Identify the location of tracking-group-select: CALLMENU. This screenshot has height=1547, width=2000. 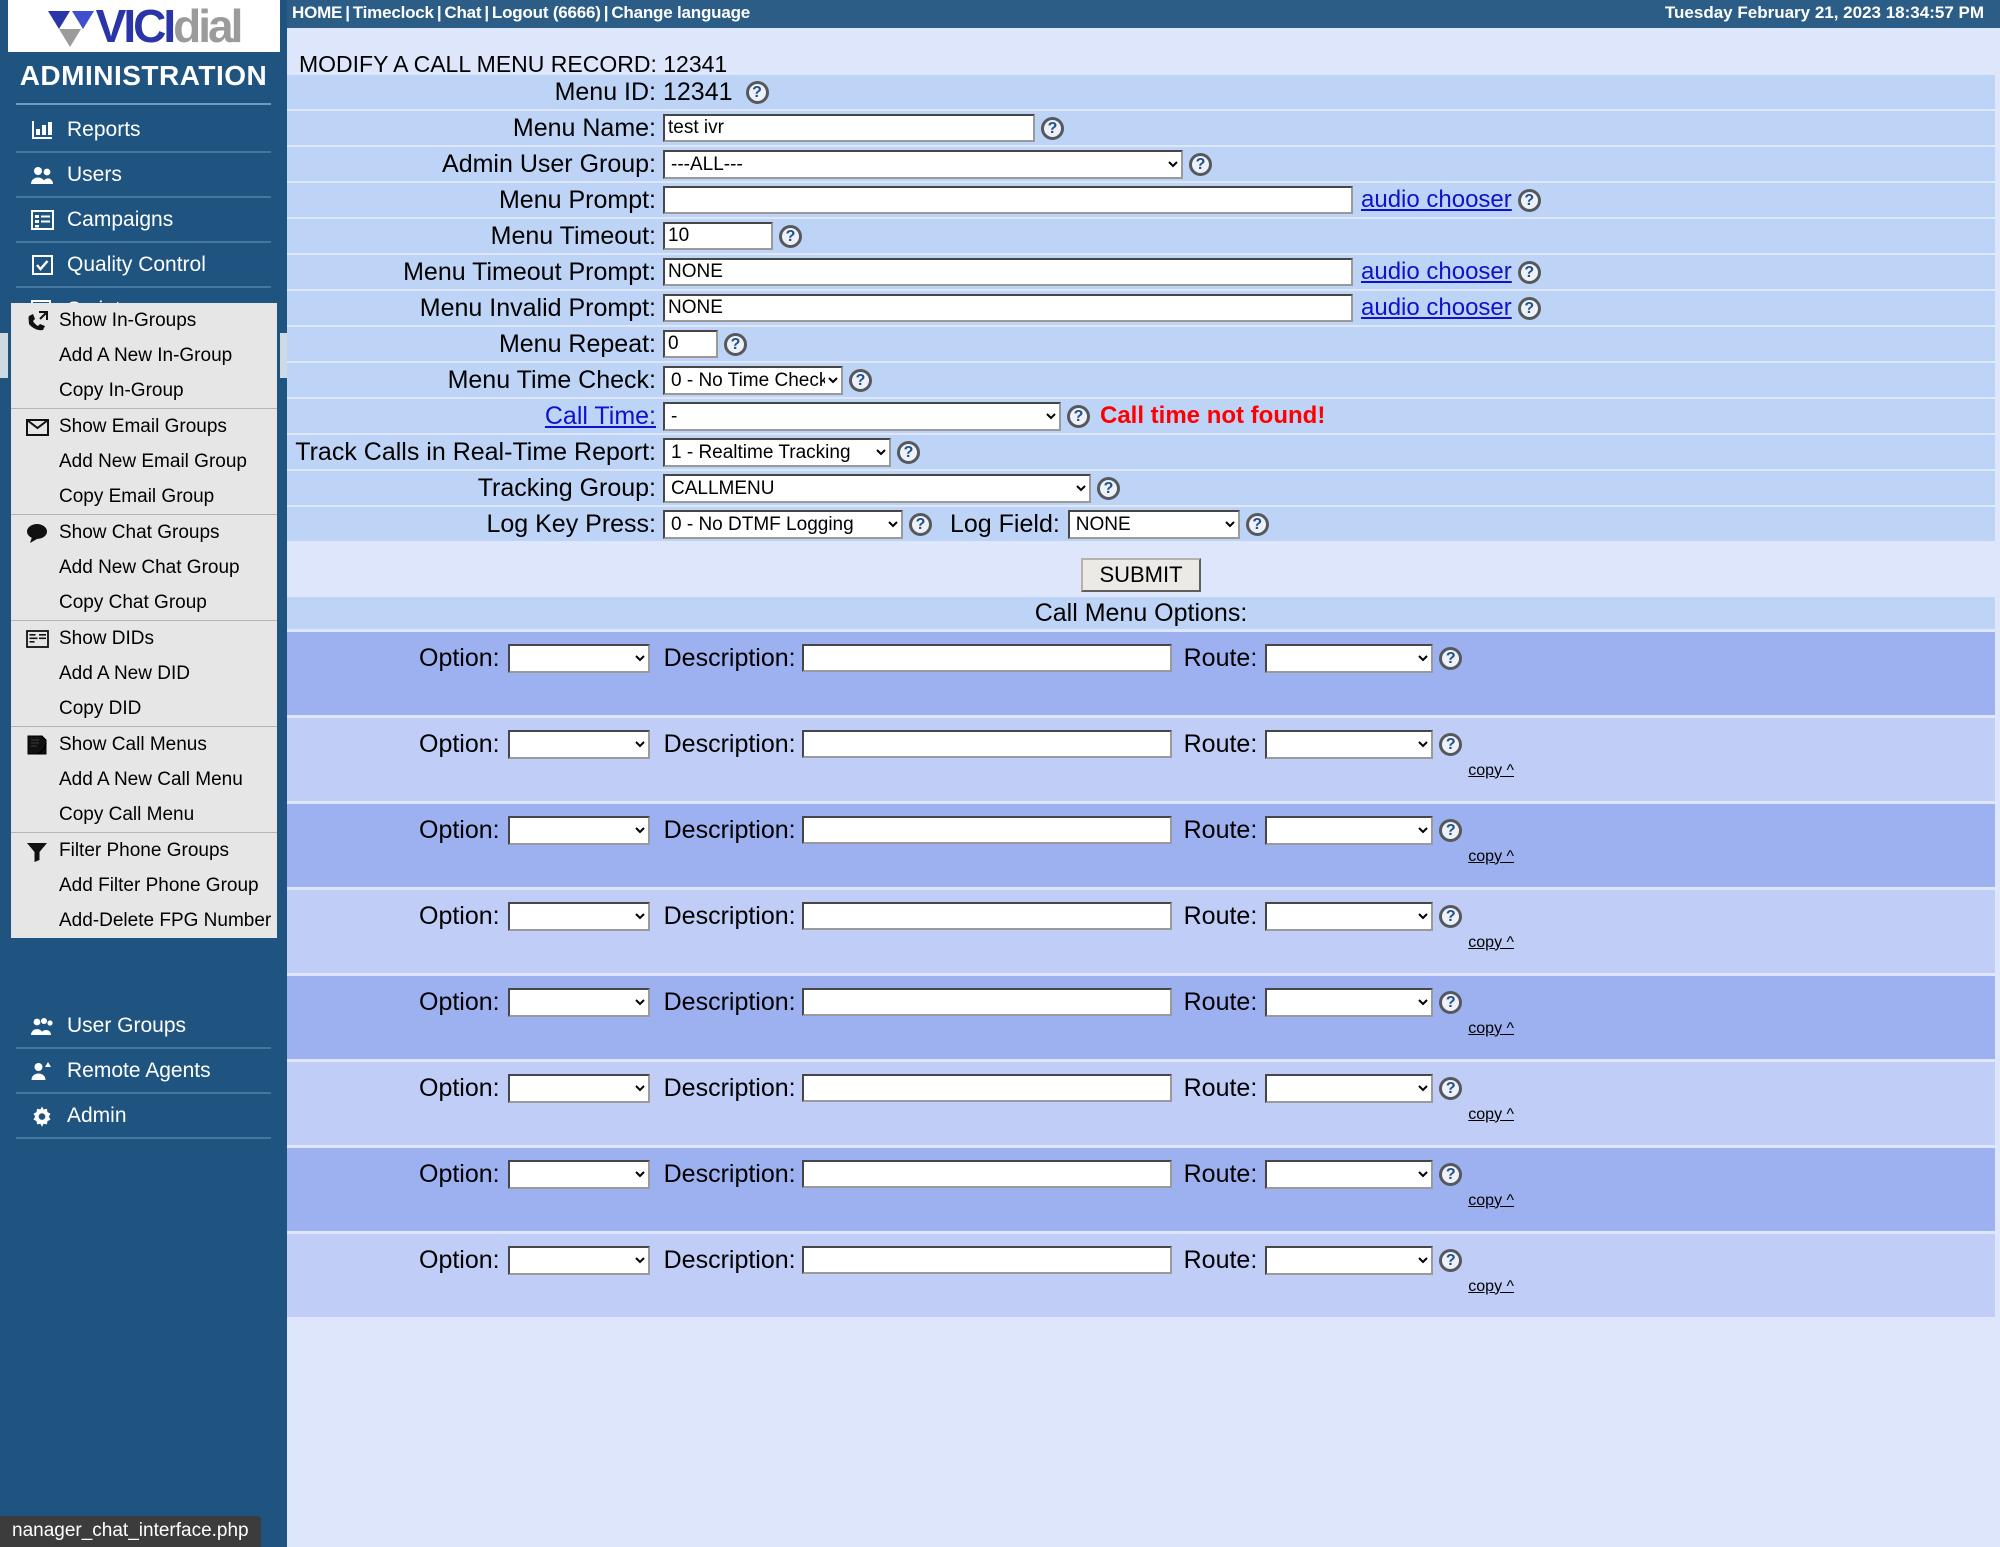
(877, 488).